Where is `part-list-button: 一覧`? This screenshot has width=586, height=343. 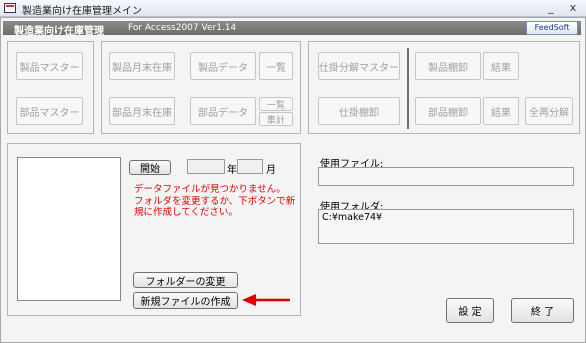 part-list-button: 一覧 is located at coordinates (276, 104).